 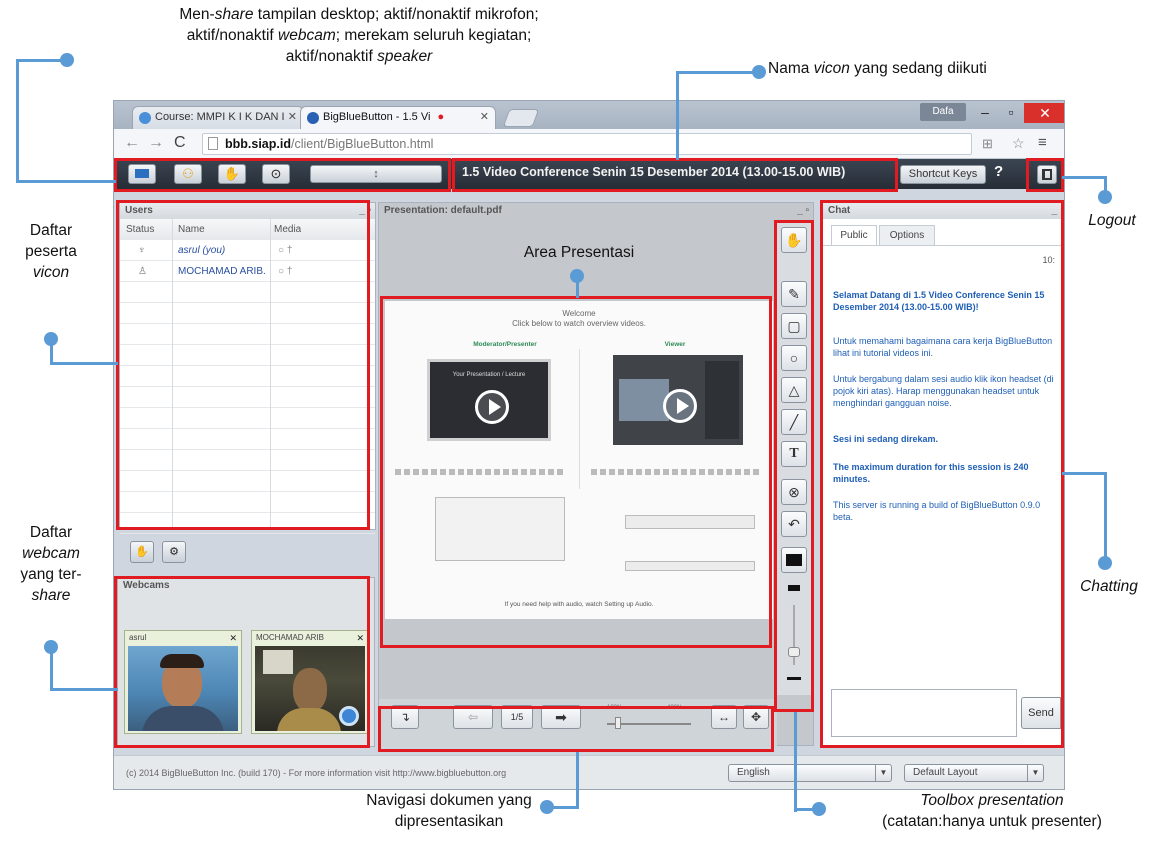 What do you see at coordinates (368, 586) in the screenshot?
I see `window-controls-icon: ▫` at bounding box center [368, 586].